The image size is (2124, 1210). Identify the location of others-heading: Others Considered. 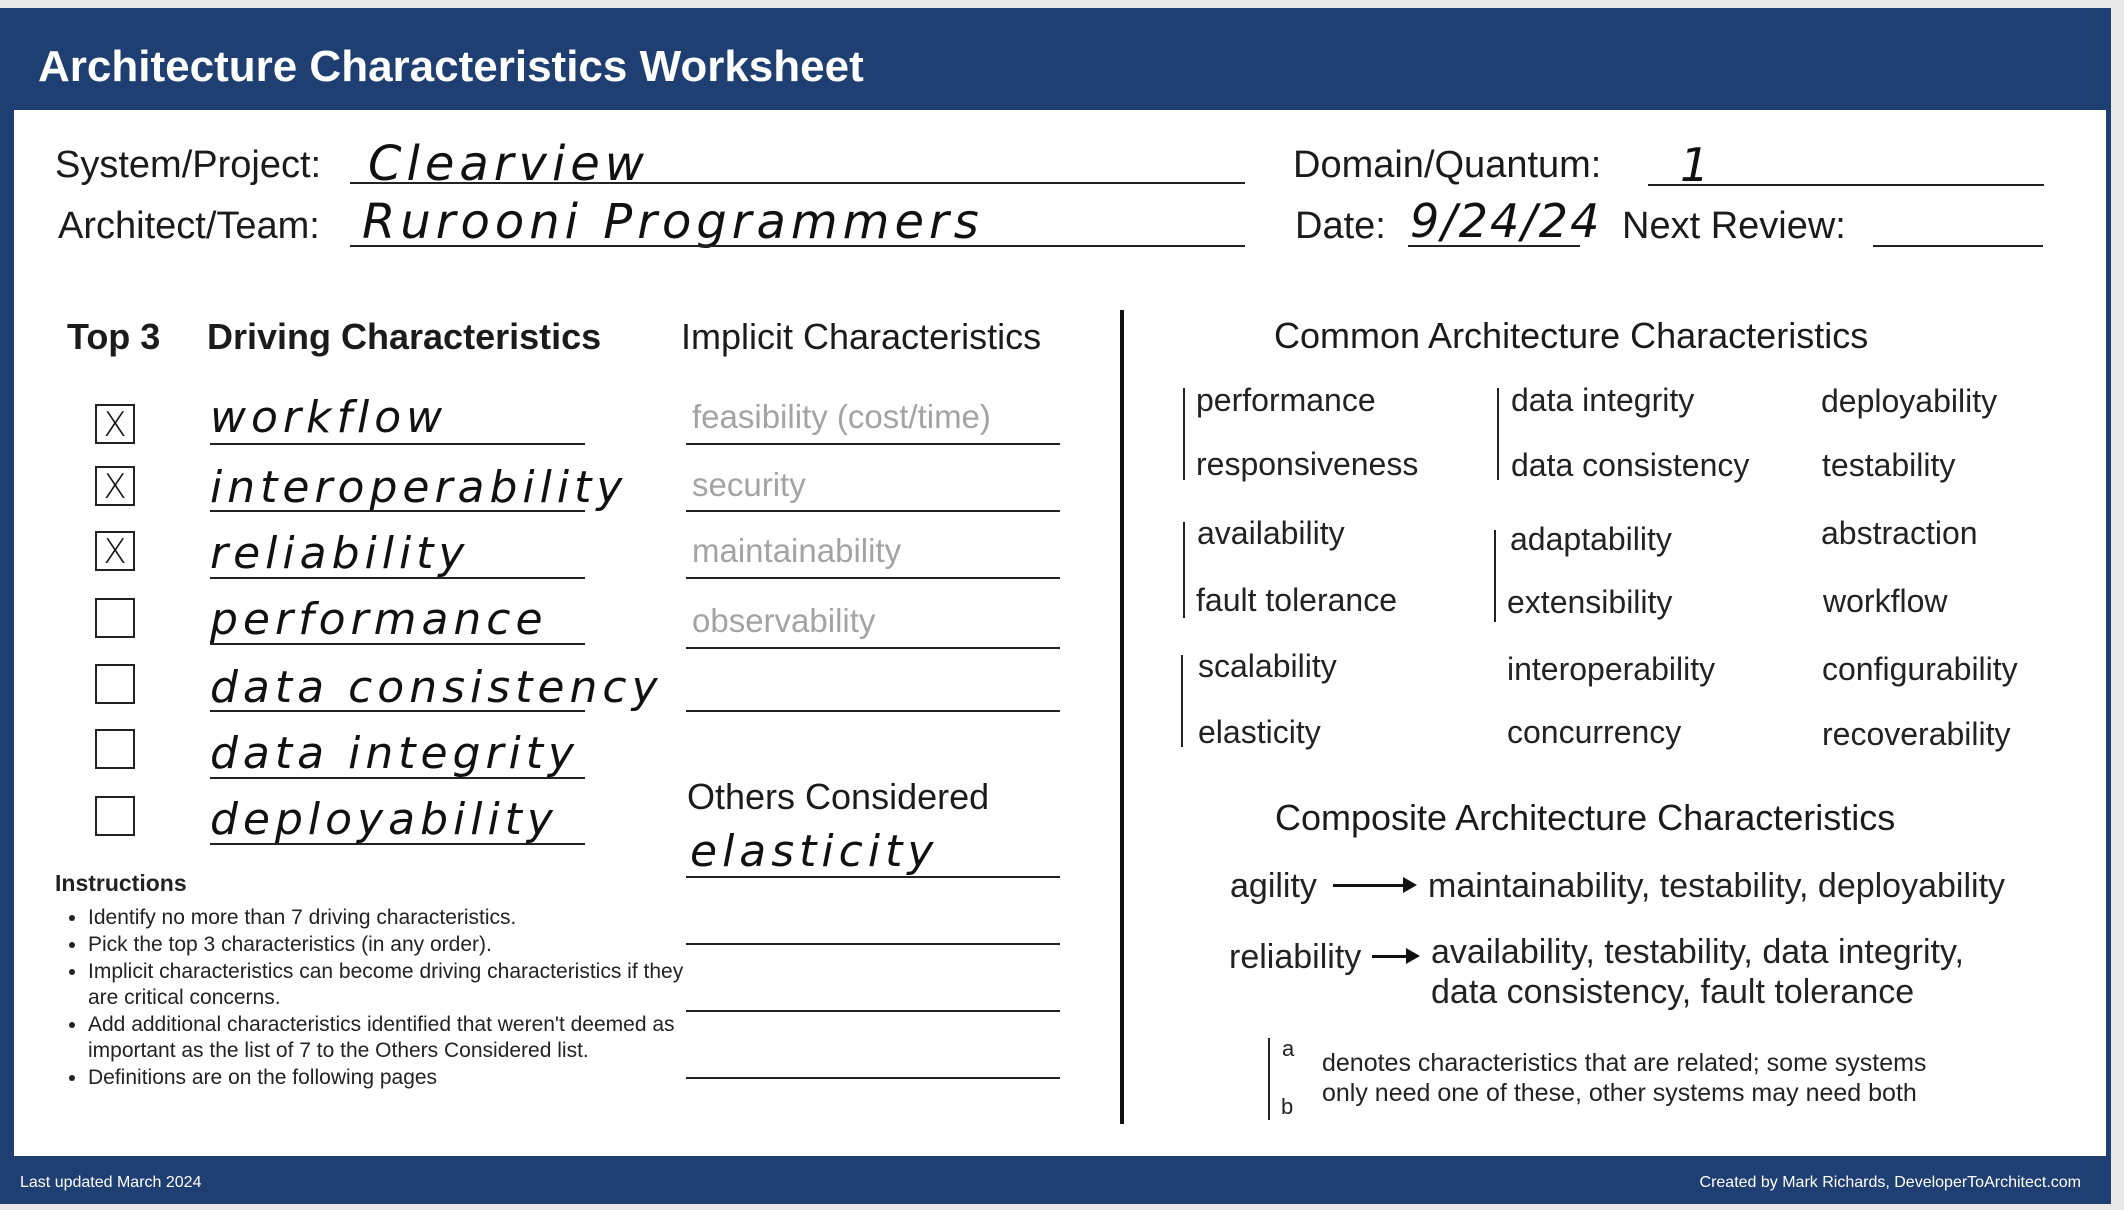
(838, 796).